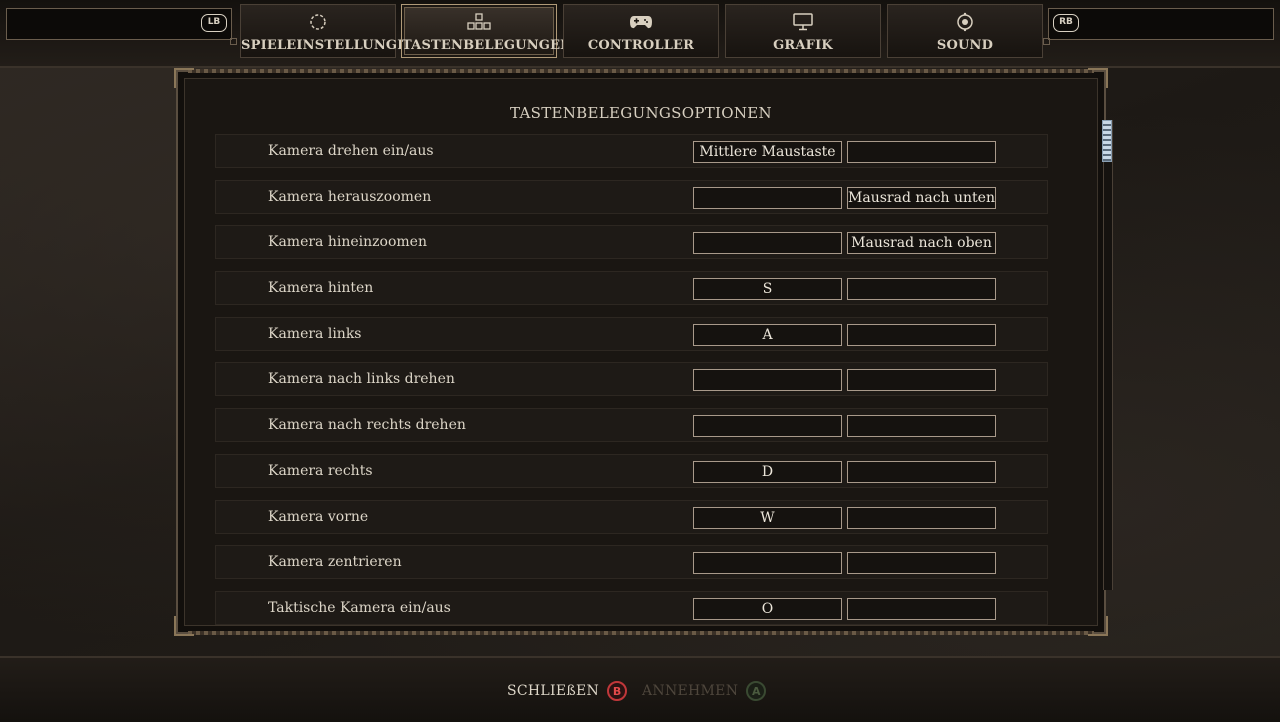 Image resolution: width=1280 pixels, height=722 pixels. What do you see at coordinates (641, 113) in the screenshot?
I see `panel-title: TASTENBELEGUNGSOPTIONEN` at bounding box center [641, 113].